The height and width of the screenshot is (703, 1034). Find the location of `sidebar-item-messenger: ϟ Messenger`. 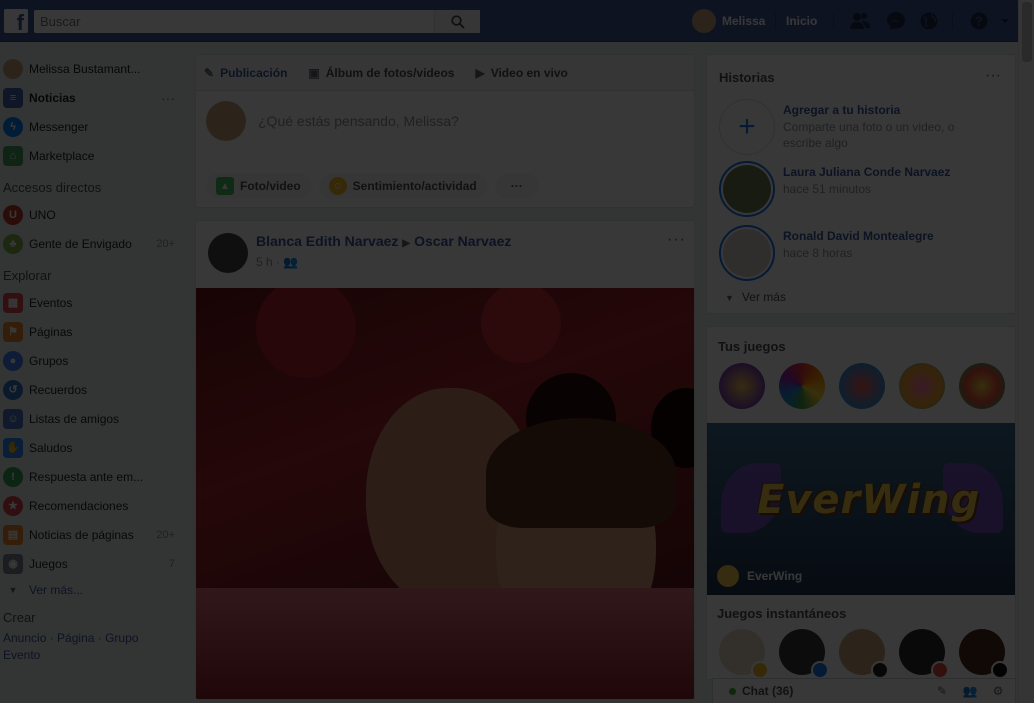

sidebar-item-messenger: ϟ Messenger is located at coordinates (92, 126).